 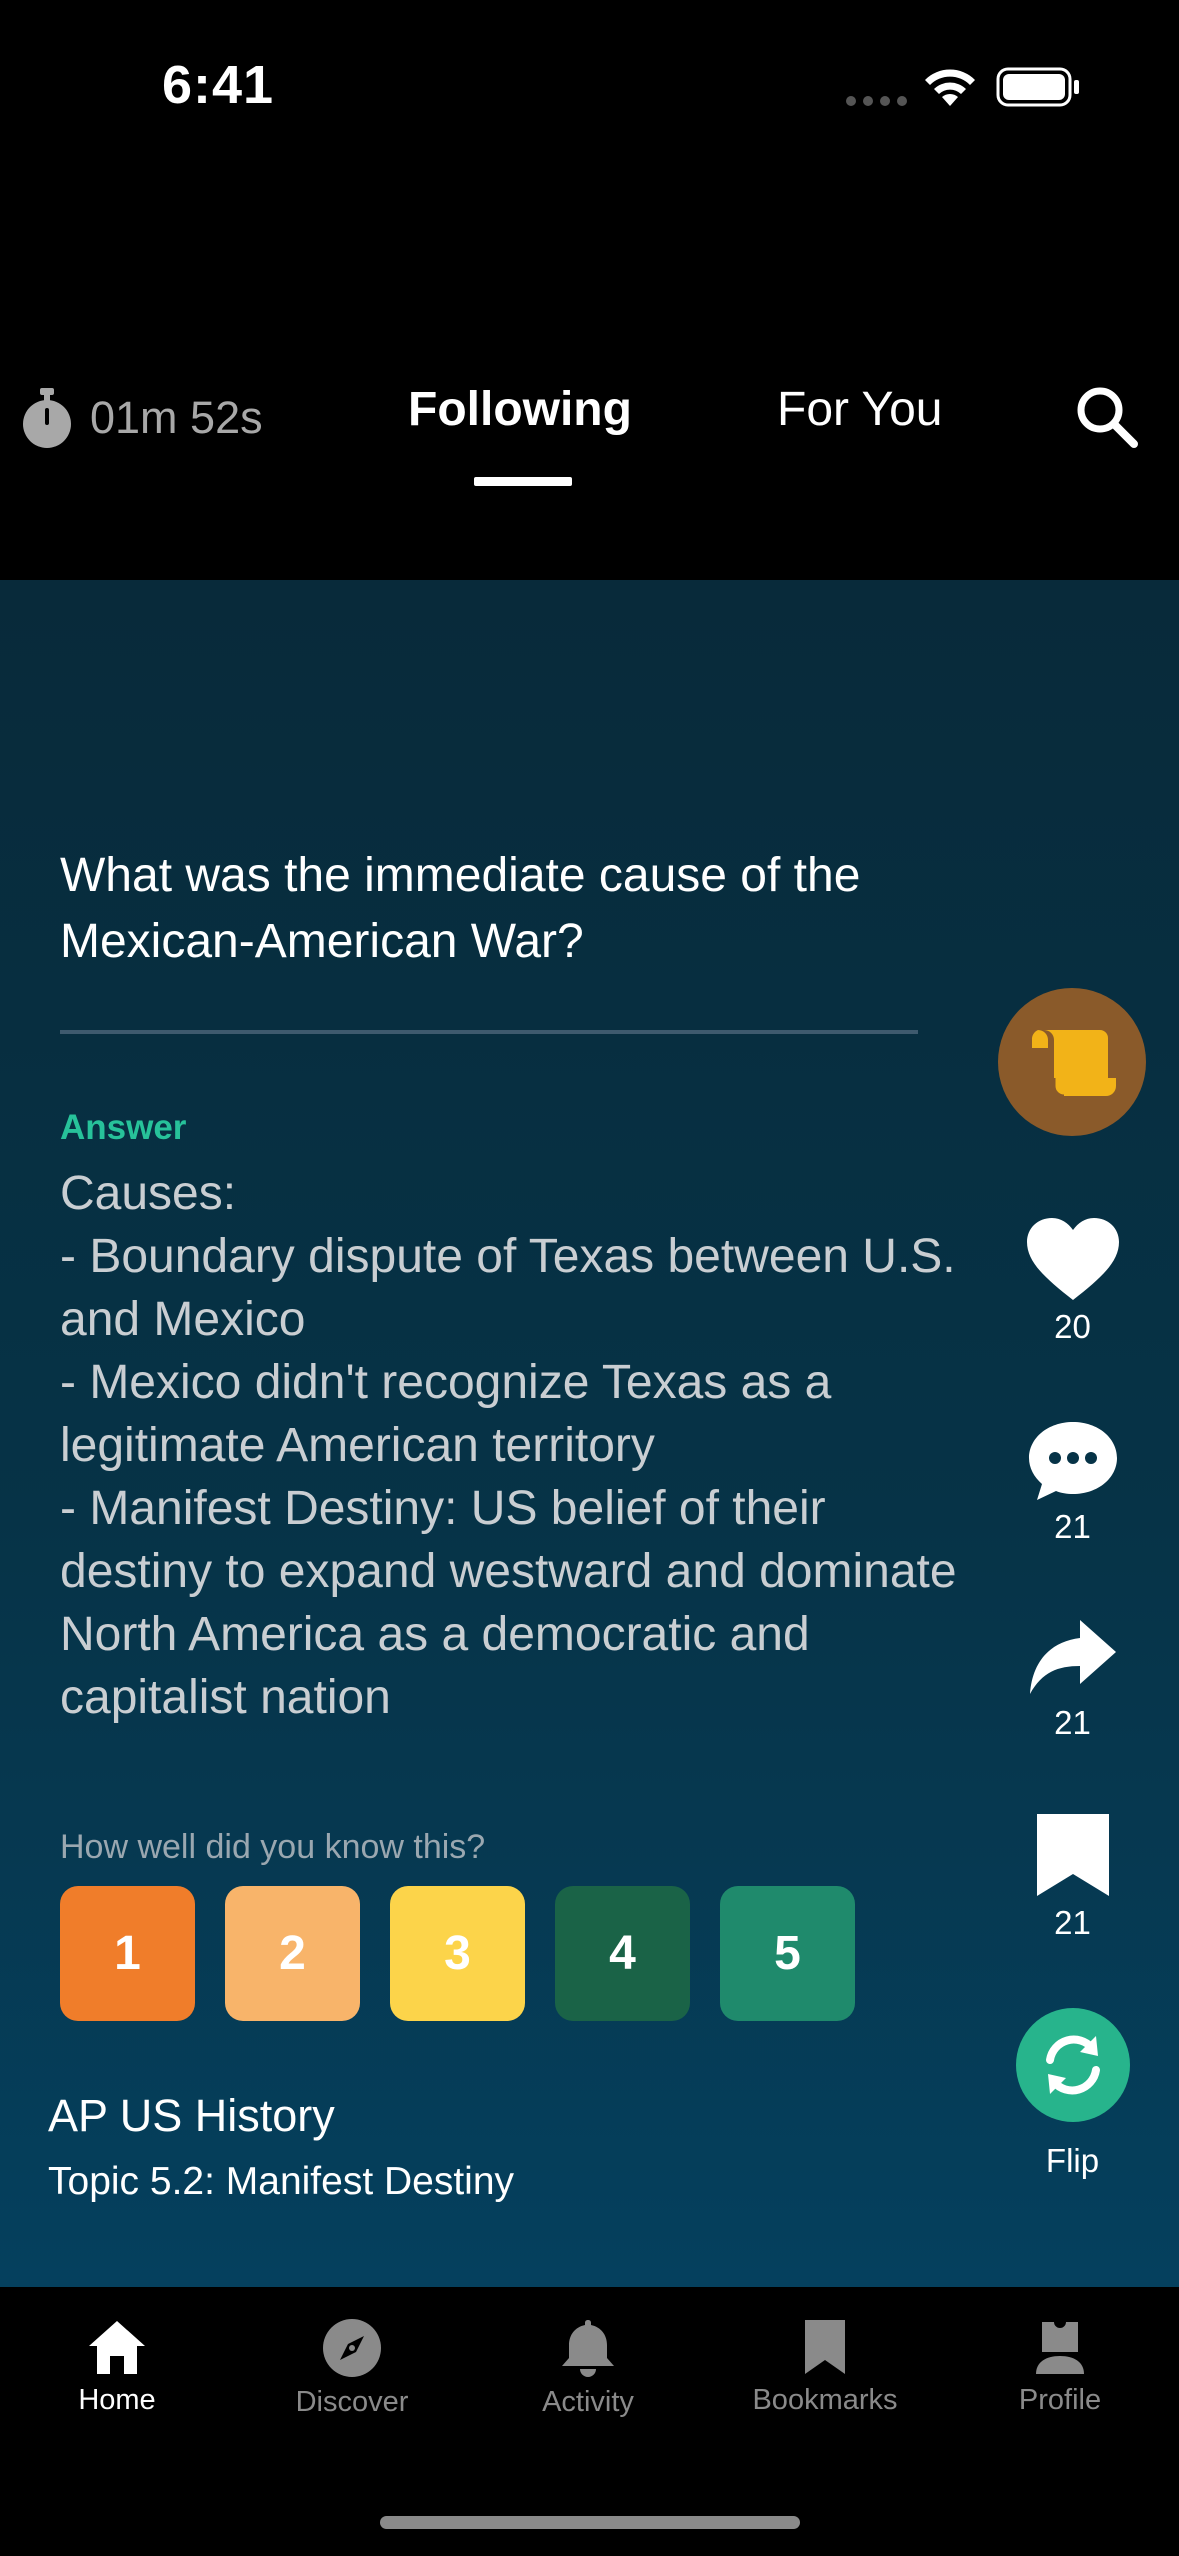 What do you see at coordinates (859, 409) in the screenshot?
I see `tab-for-you: For You` at bounding box center [859, 409].